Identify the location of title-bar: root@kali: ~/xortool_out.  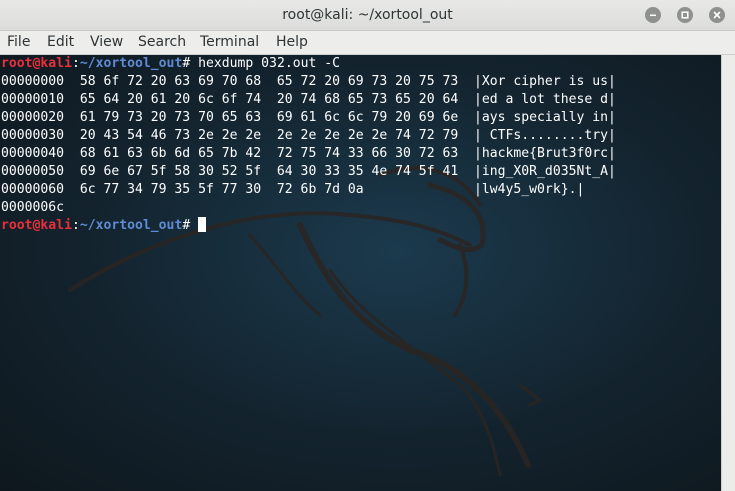
(367, 15).